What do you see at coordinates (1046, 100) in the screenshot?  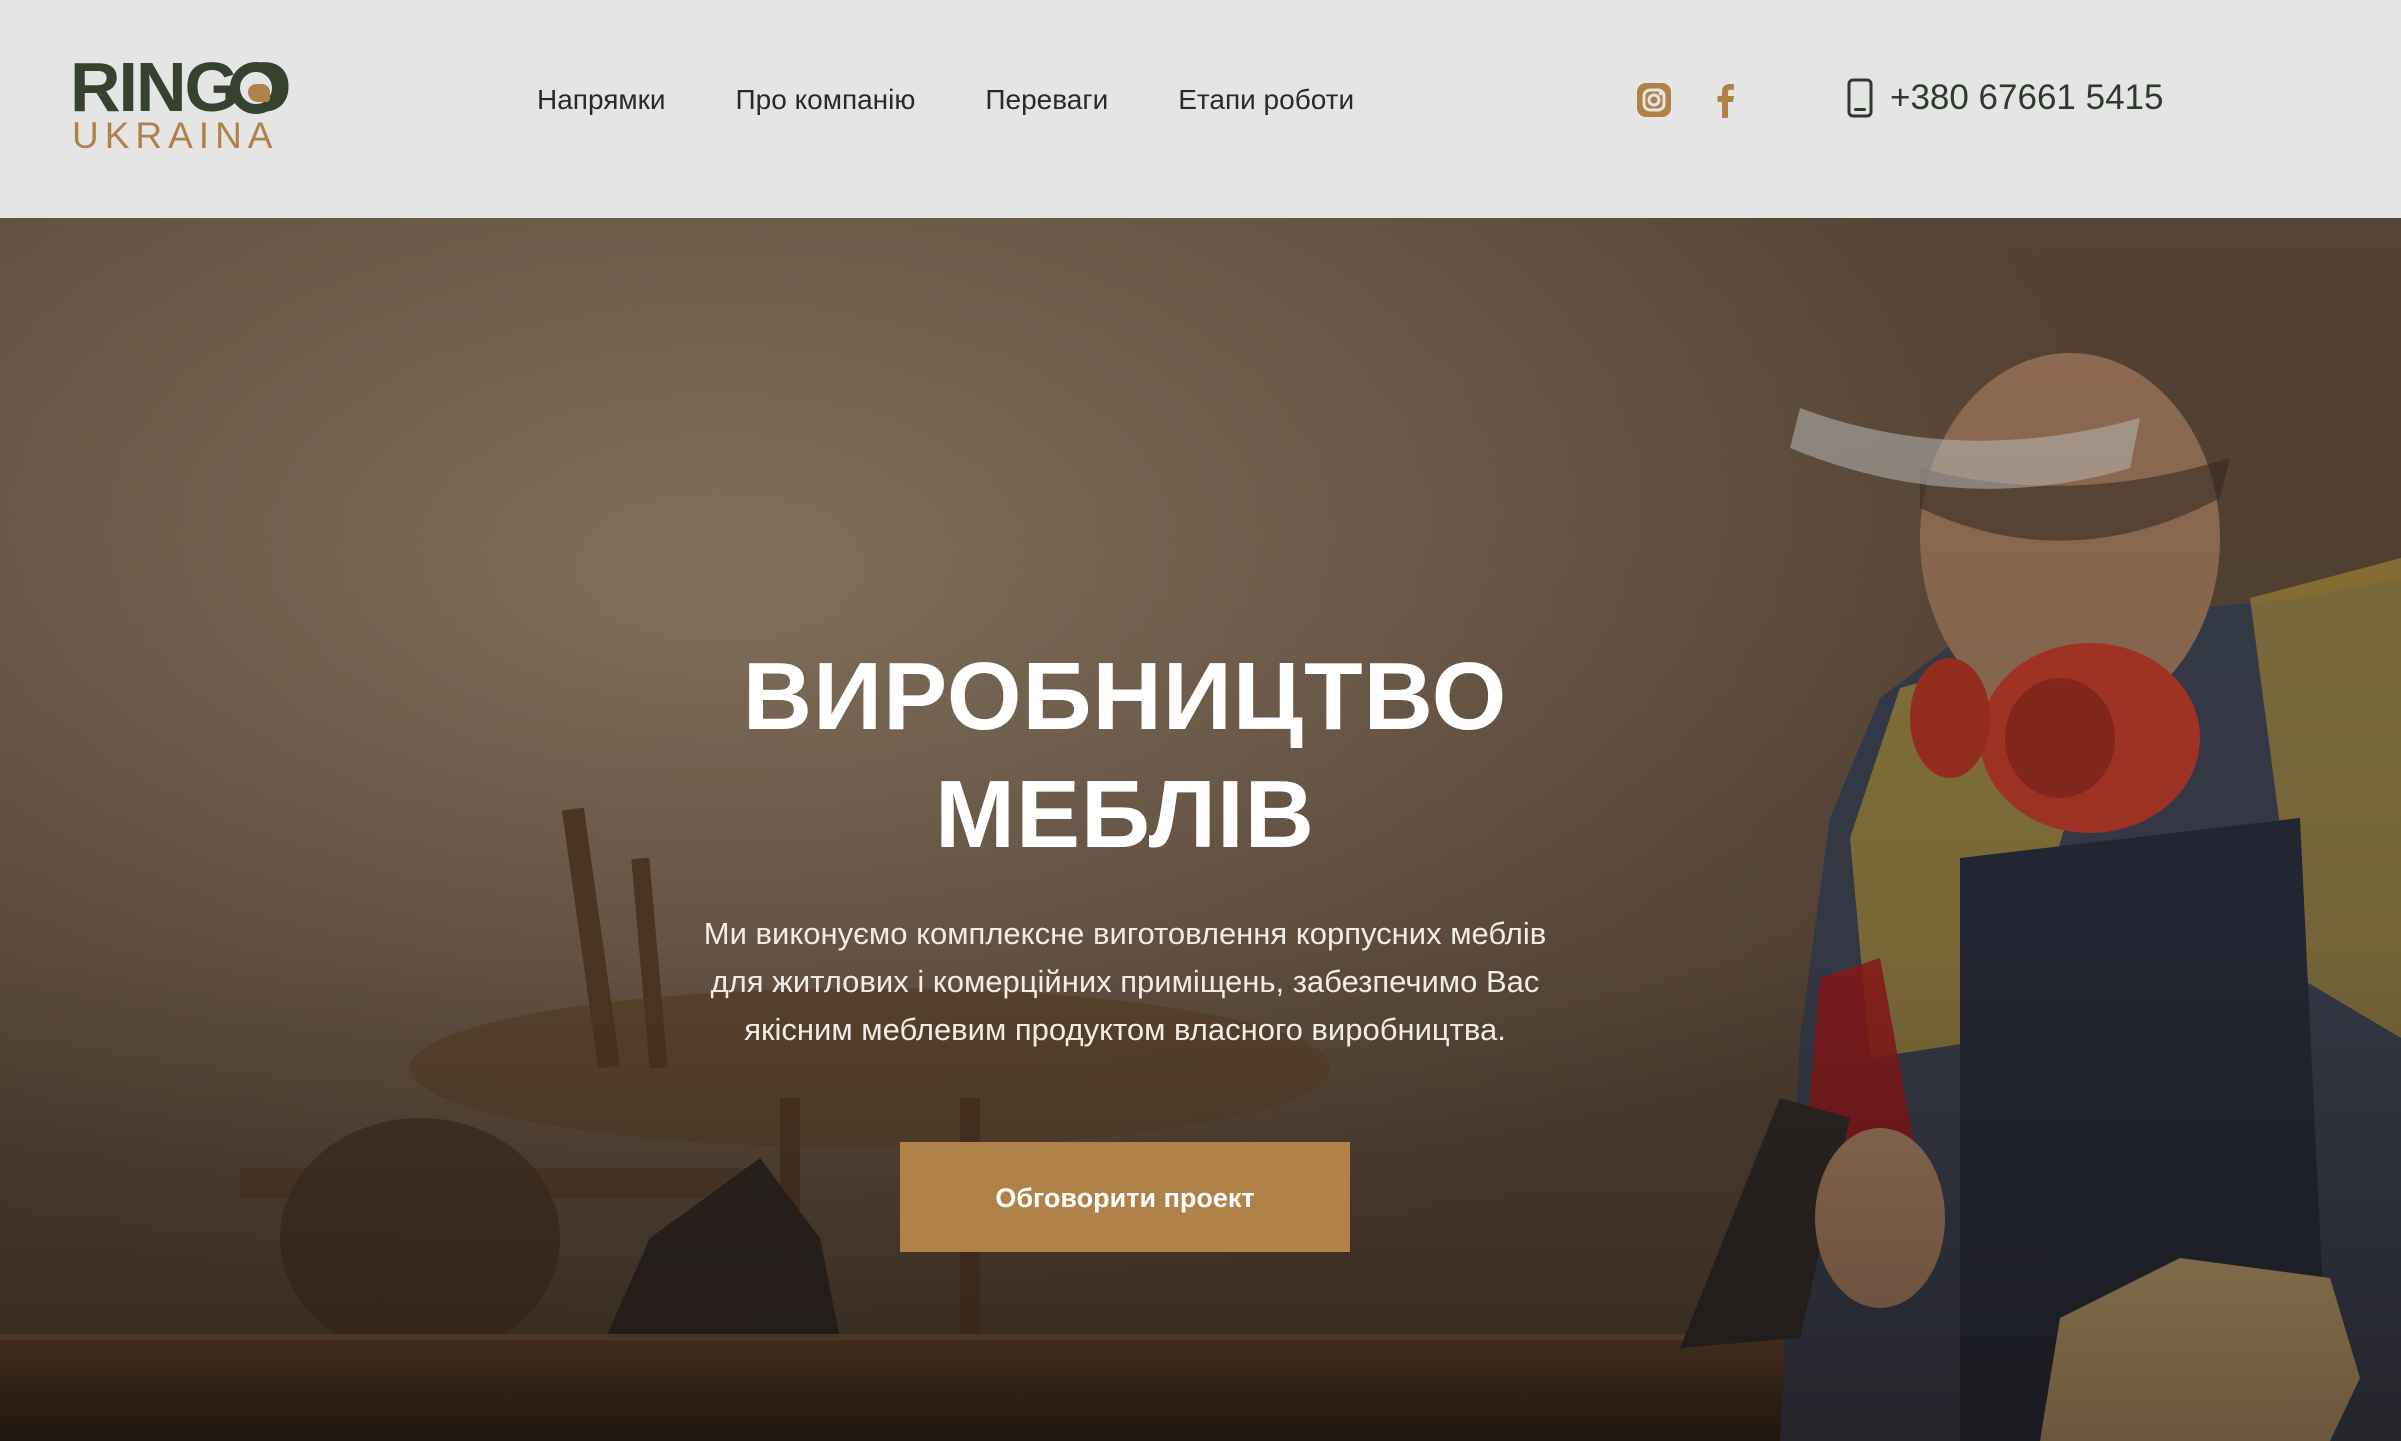 I see `nav-item-advantages: Переваги` at bounding box center [1046, 100].